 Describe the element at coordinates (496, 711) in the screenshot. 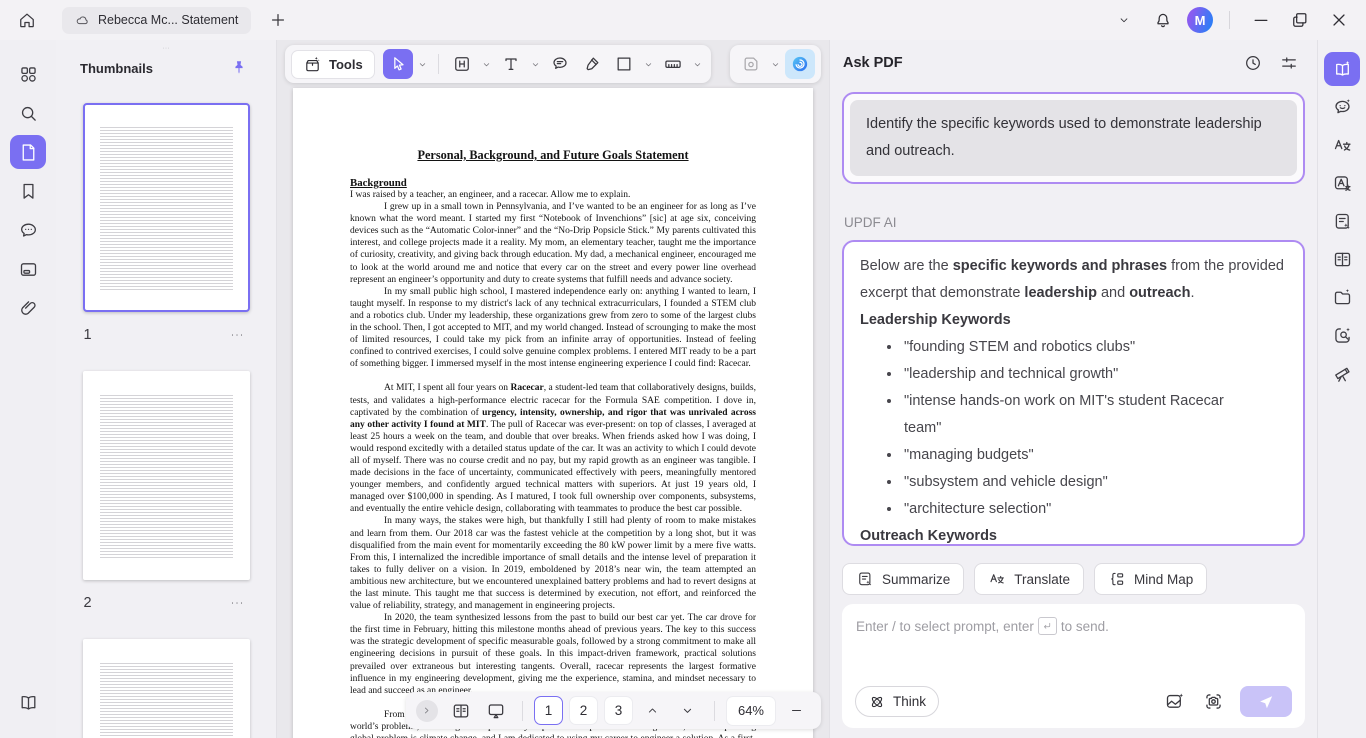

I see `presentation-mode-button` at that location.